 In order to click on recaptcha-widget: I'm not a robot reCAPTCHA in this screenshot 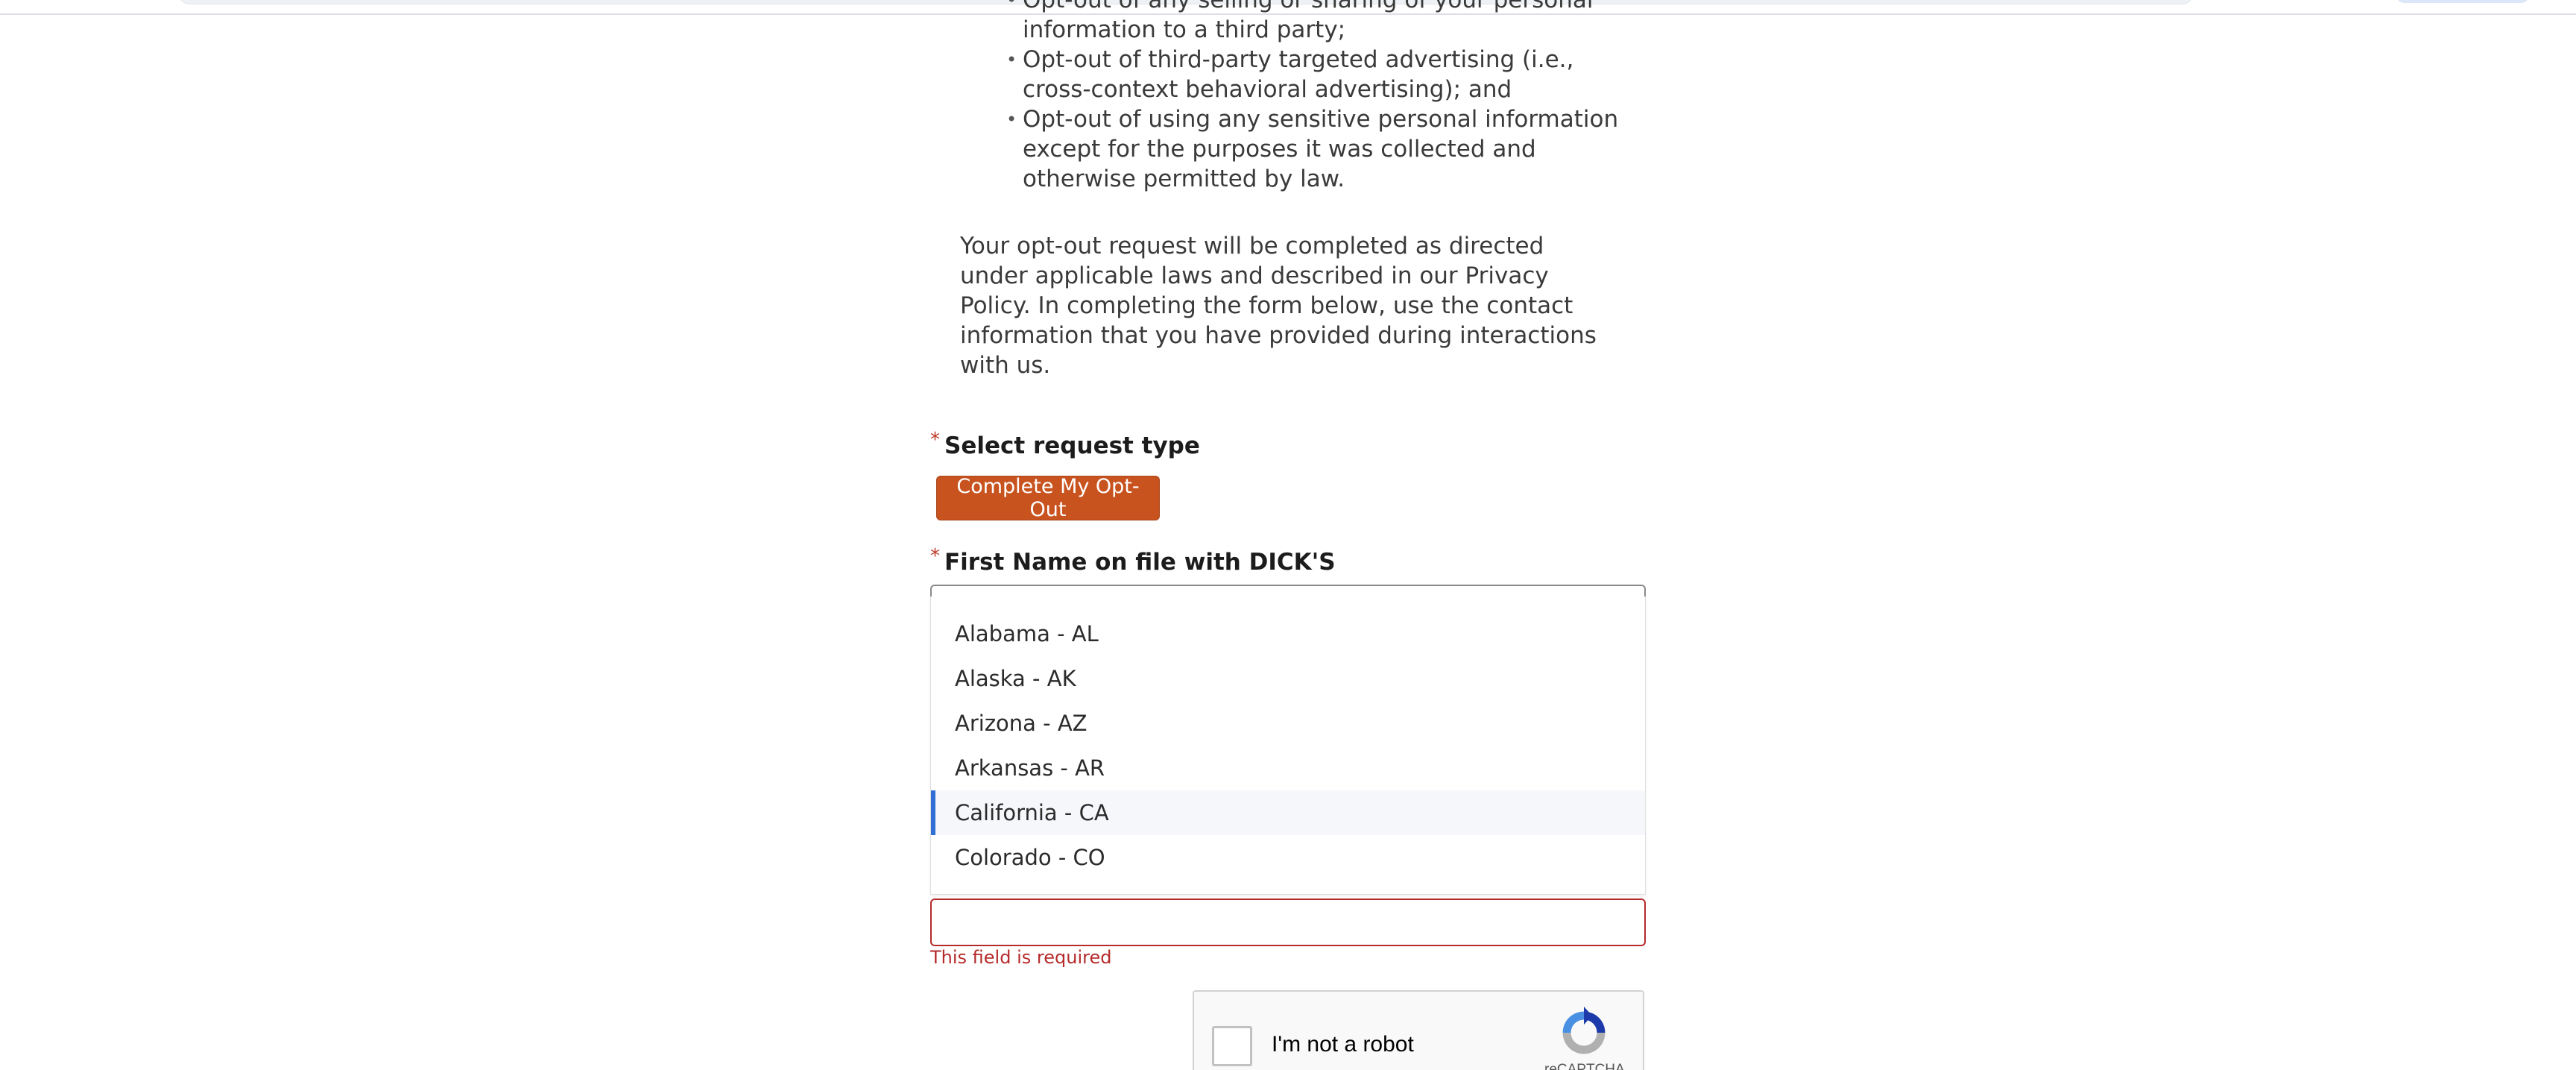, I will do `click(1418, 1030)`.